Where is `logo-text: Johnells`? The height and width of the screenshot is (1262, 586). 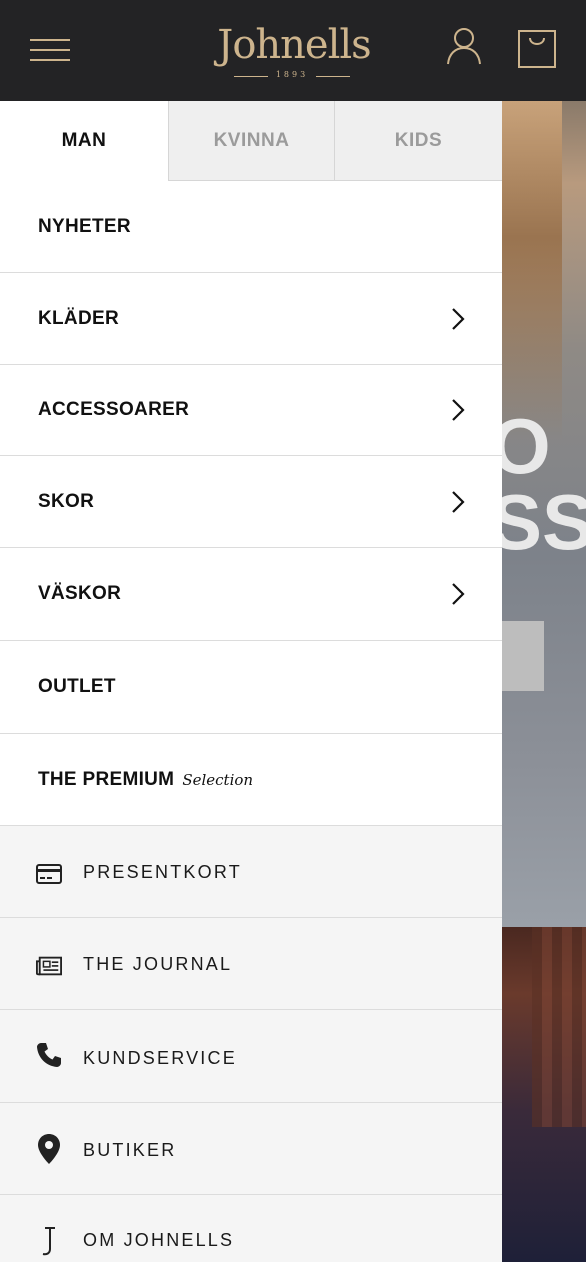 logo-text: Johnells is located at coordinates (294, 45).